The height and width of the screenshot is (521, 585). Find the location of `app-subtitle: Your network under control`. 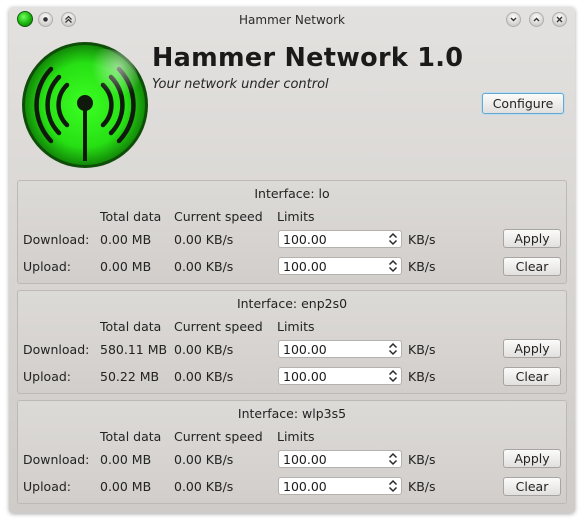

app-subtitle: Your network under control is located at coordinates (240, 84).